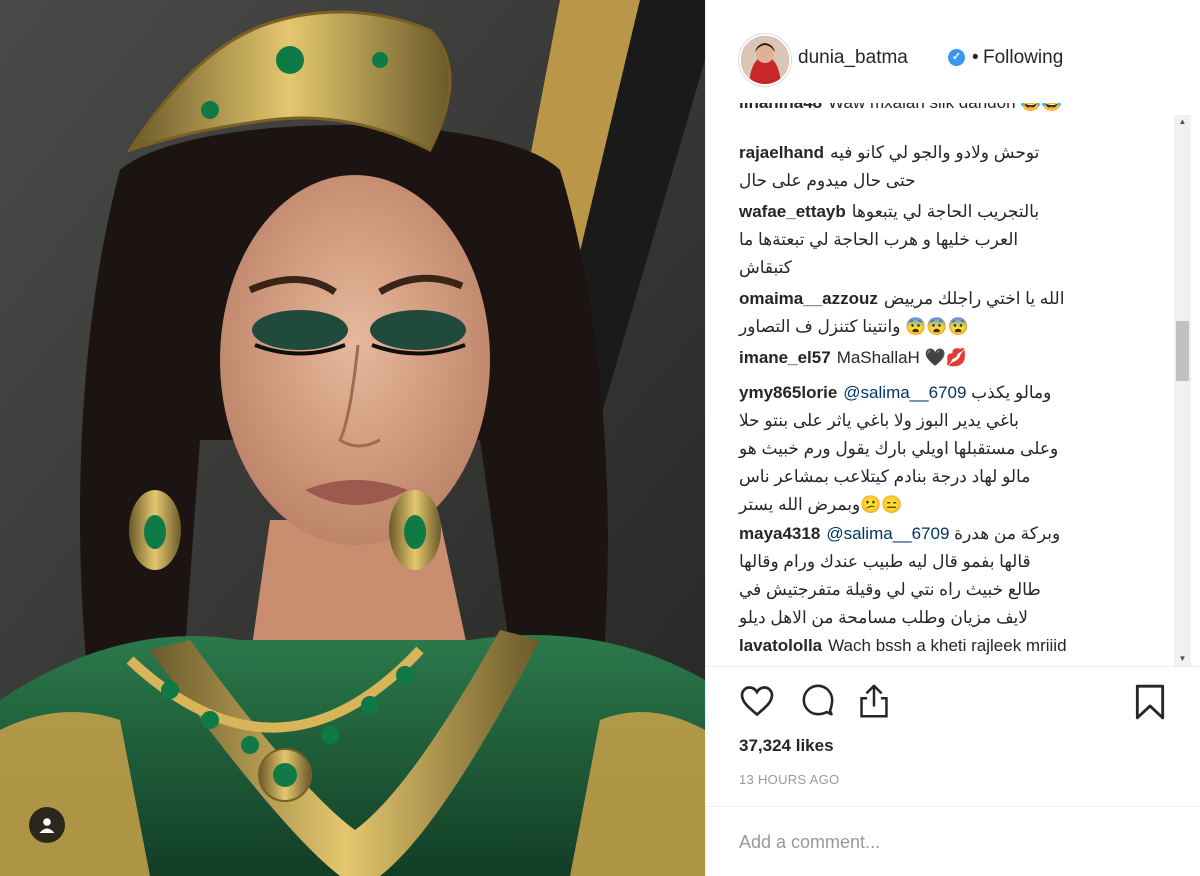 Image resolution: width=1200 pixels, height=876 pixels. What do you see at coordinates (1182, 122) in the screenshot?
I see `scroll-up-arrow-icon: ▲` at bounding box center [1182, 122].